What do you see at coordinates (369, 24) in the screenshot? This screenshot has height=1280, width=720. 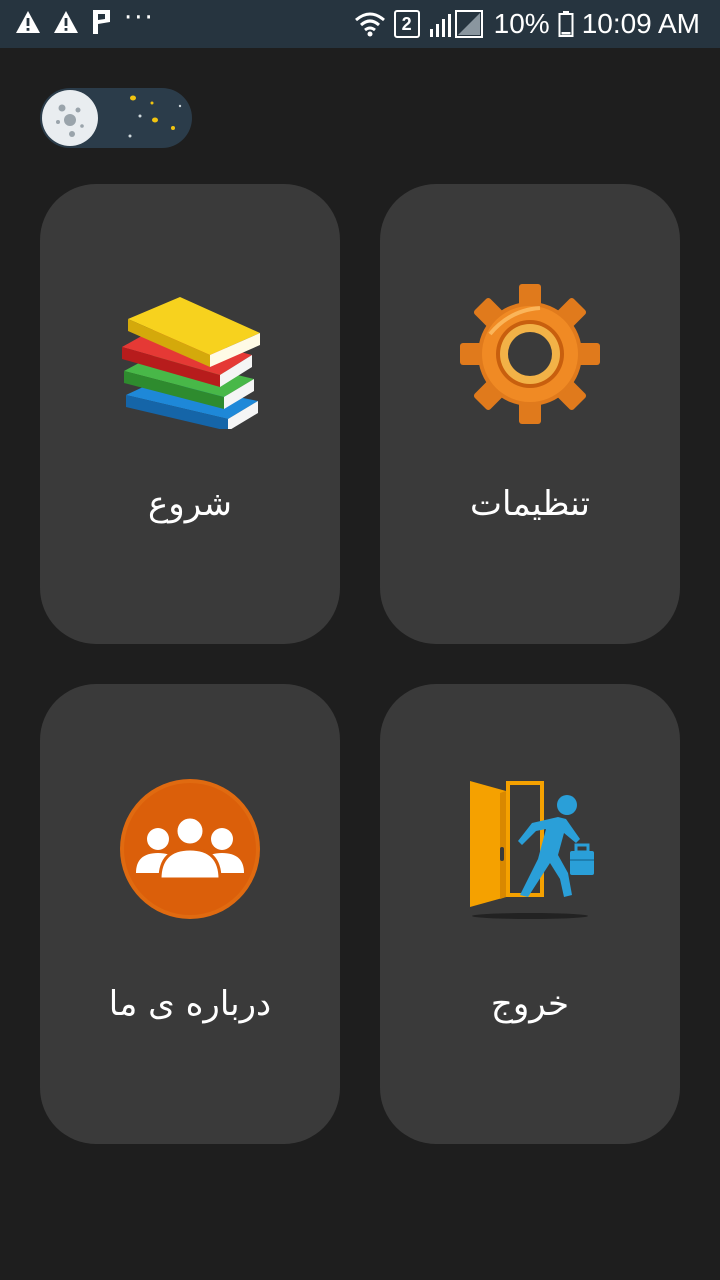 I see `wifi-icon` at bounding box center [369, 24].